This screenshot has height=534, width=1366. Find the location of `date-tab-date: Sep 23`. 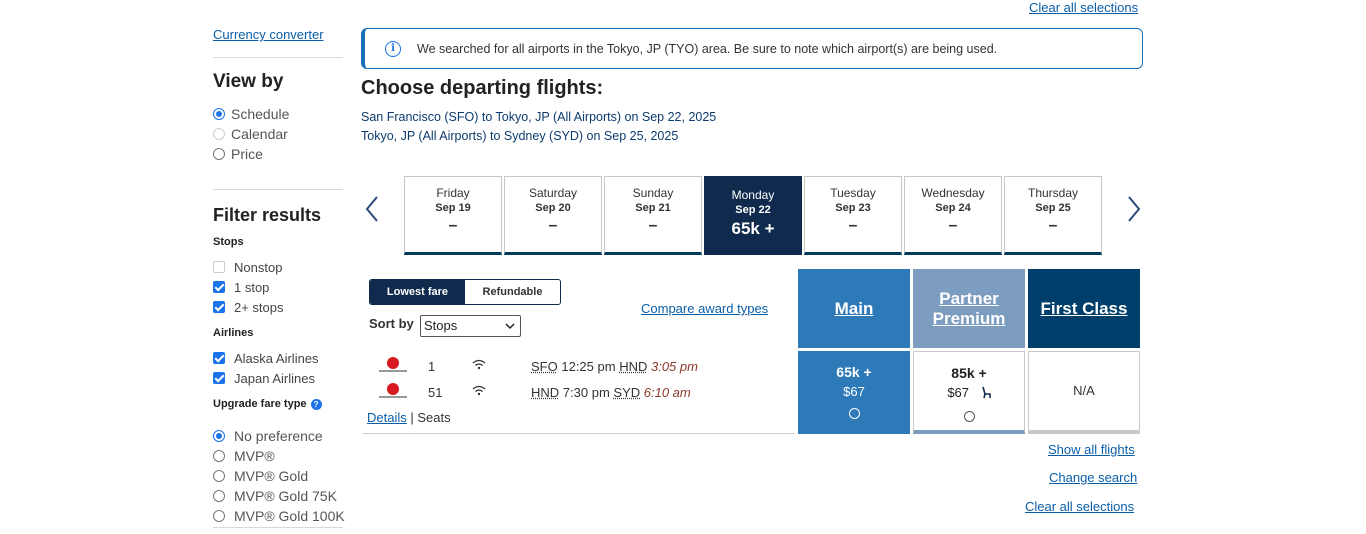

date-tab-date: Sep 23 is located at coordinates (853, 208).